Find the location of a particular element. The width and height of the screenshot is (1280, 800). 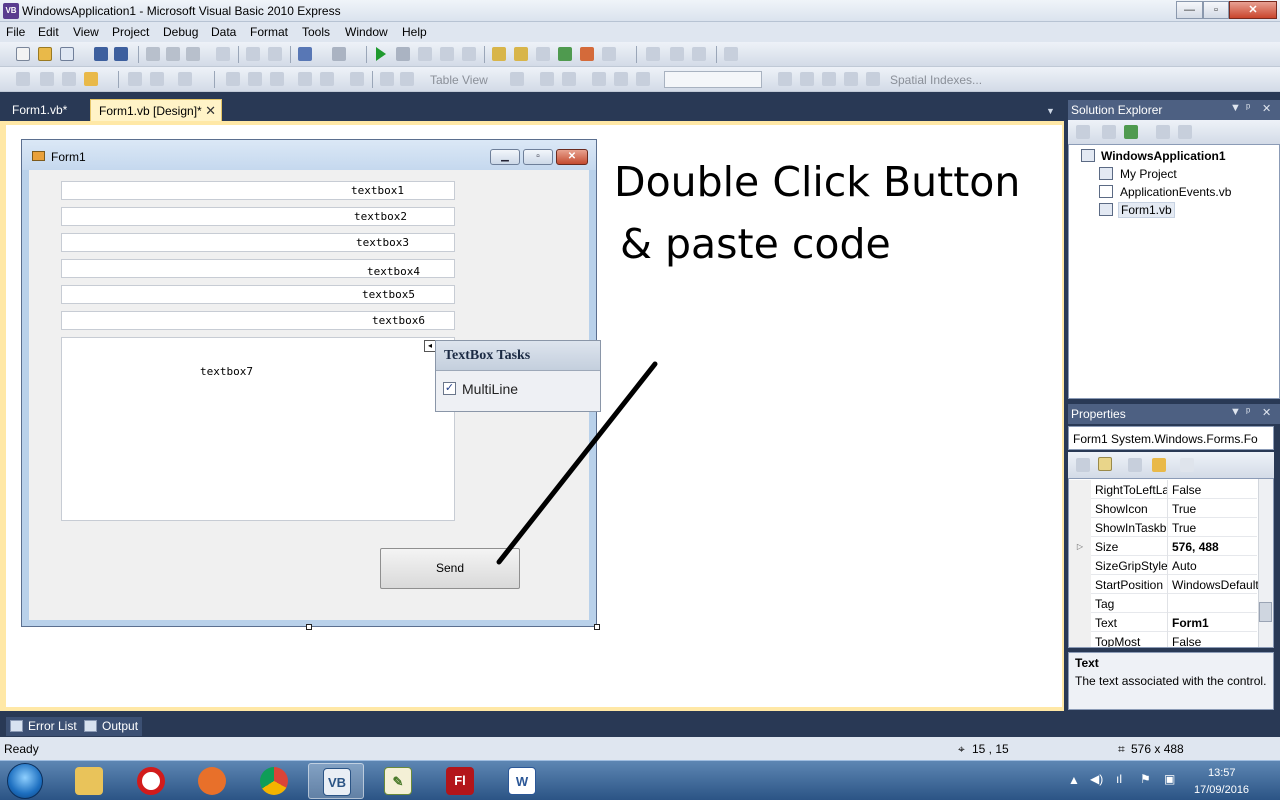

property-pages-icon is located at coordinates (1187, 465).